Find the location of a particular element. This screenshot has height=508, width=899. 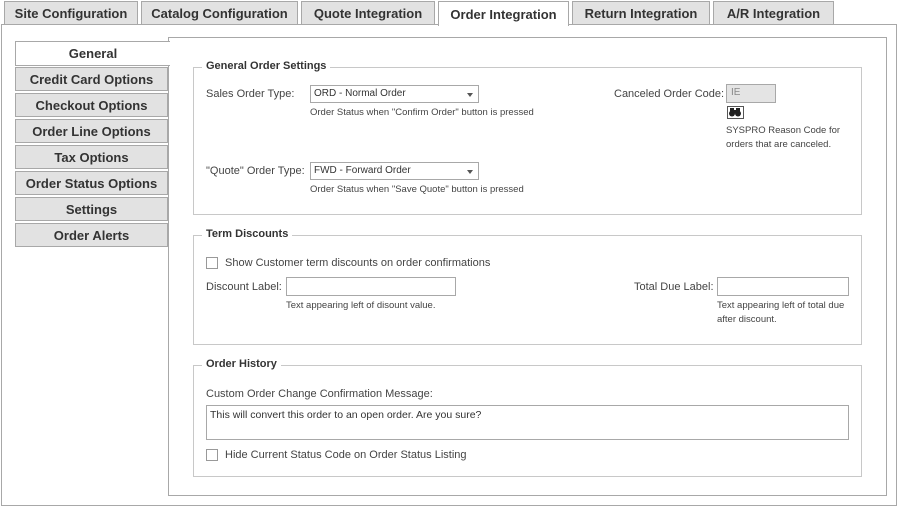

side-tab-order-line-options: Order Line Options is located at coordinates (91, 131).